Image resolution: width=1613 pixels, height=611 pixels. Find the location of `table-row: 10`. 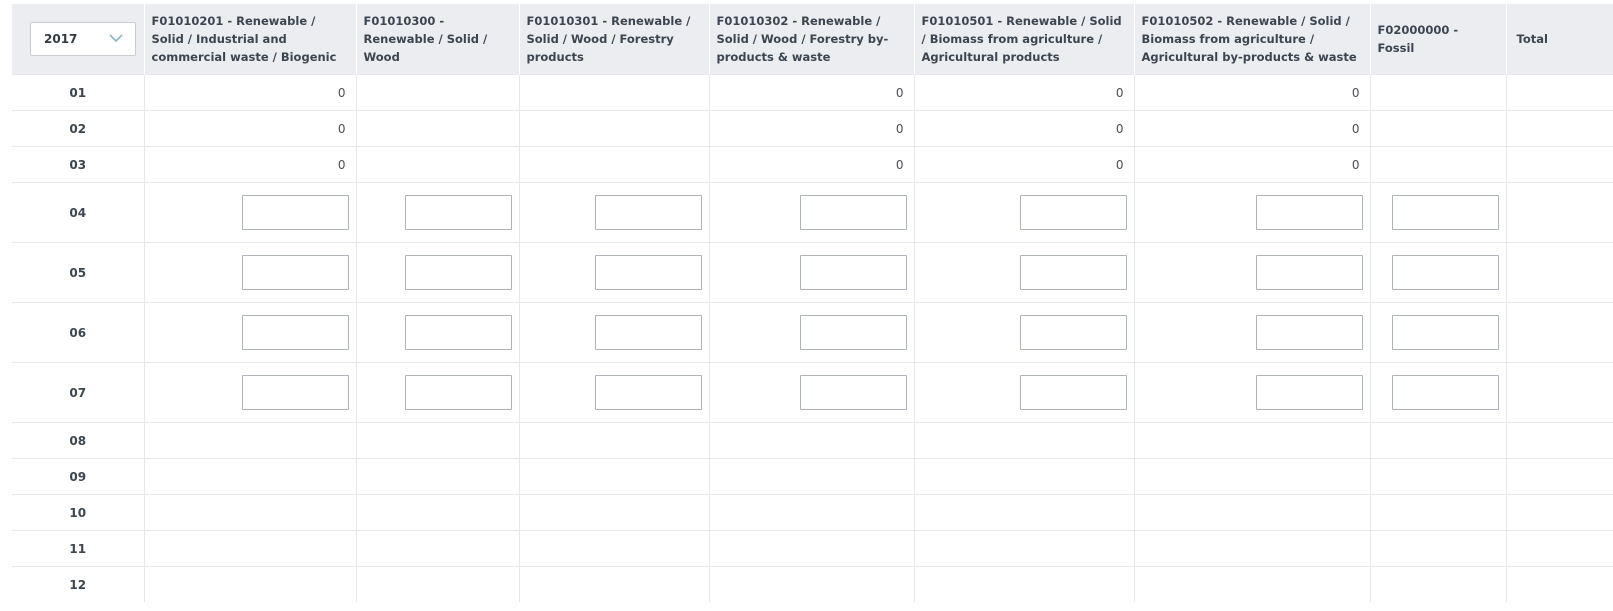

table-row: 10 is located at coordinates (812, 512).